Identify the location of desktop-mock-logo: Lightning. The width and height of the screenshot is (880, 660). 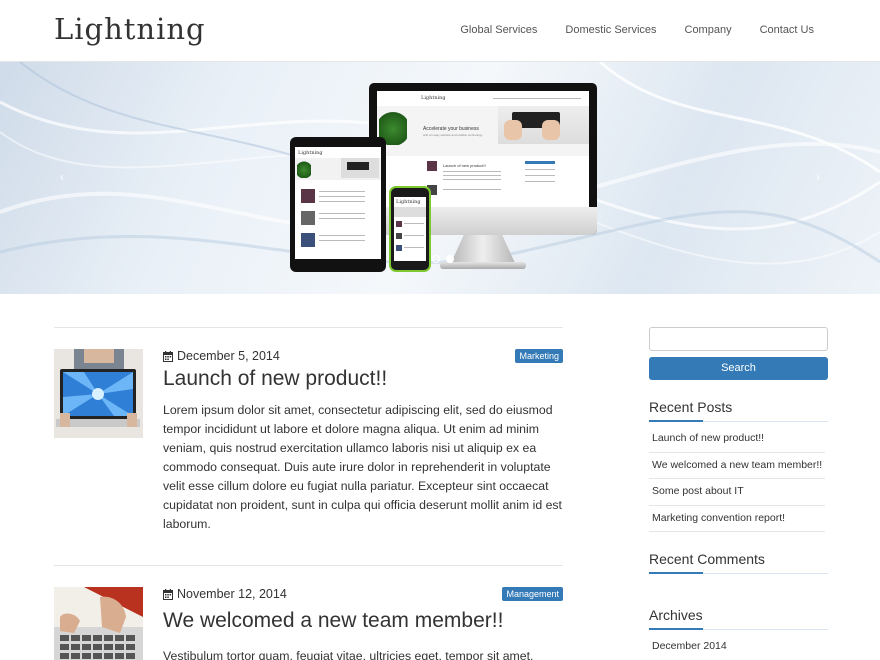
(433, 98).